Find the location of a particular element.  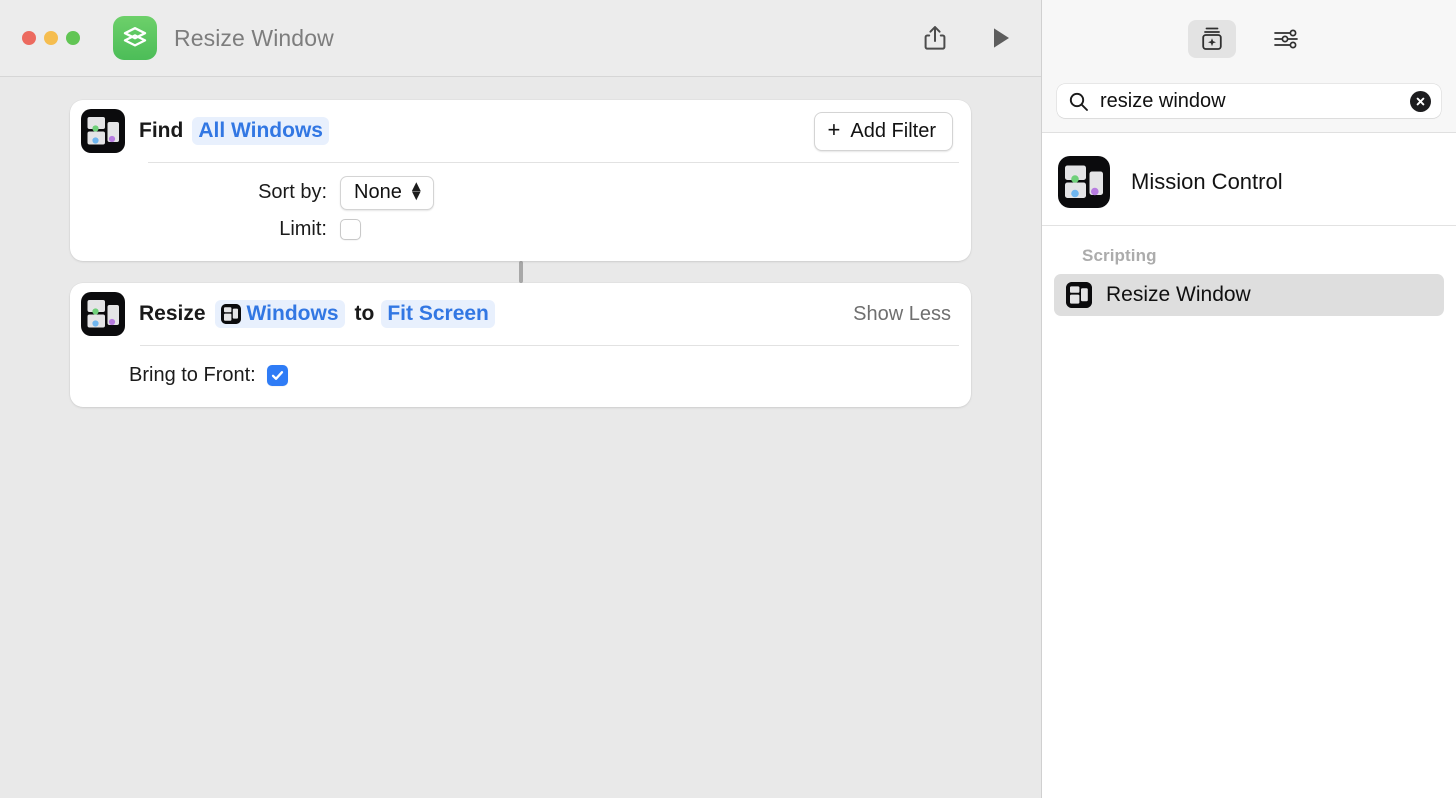

clear-search-button is located at coordinates (1420, 101).